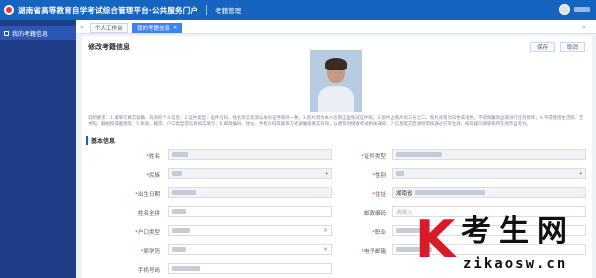 This screenshot has width=596, height=278. What do you see at coordinates (82, 27) in the screenshot?
I see `tab-scroll-left-icon: «` at bounding box center [82, 27].